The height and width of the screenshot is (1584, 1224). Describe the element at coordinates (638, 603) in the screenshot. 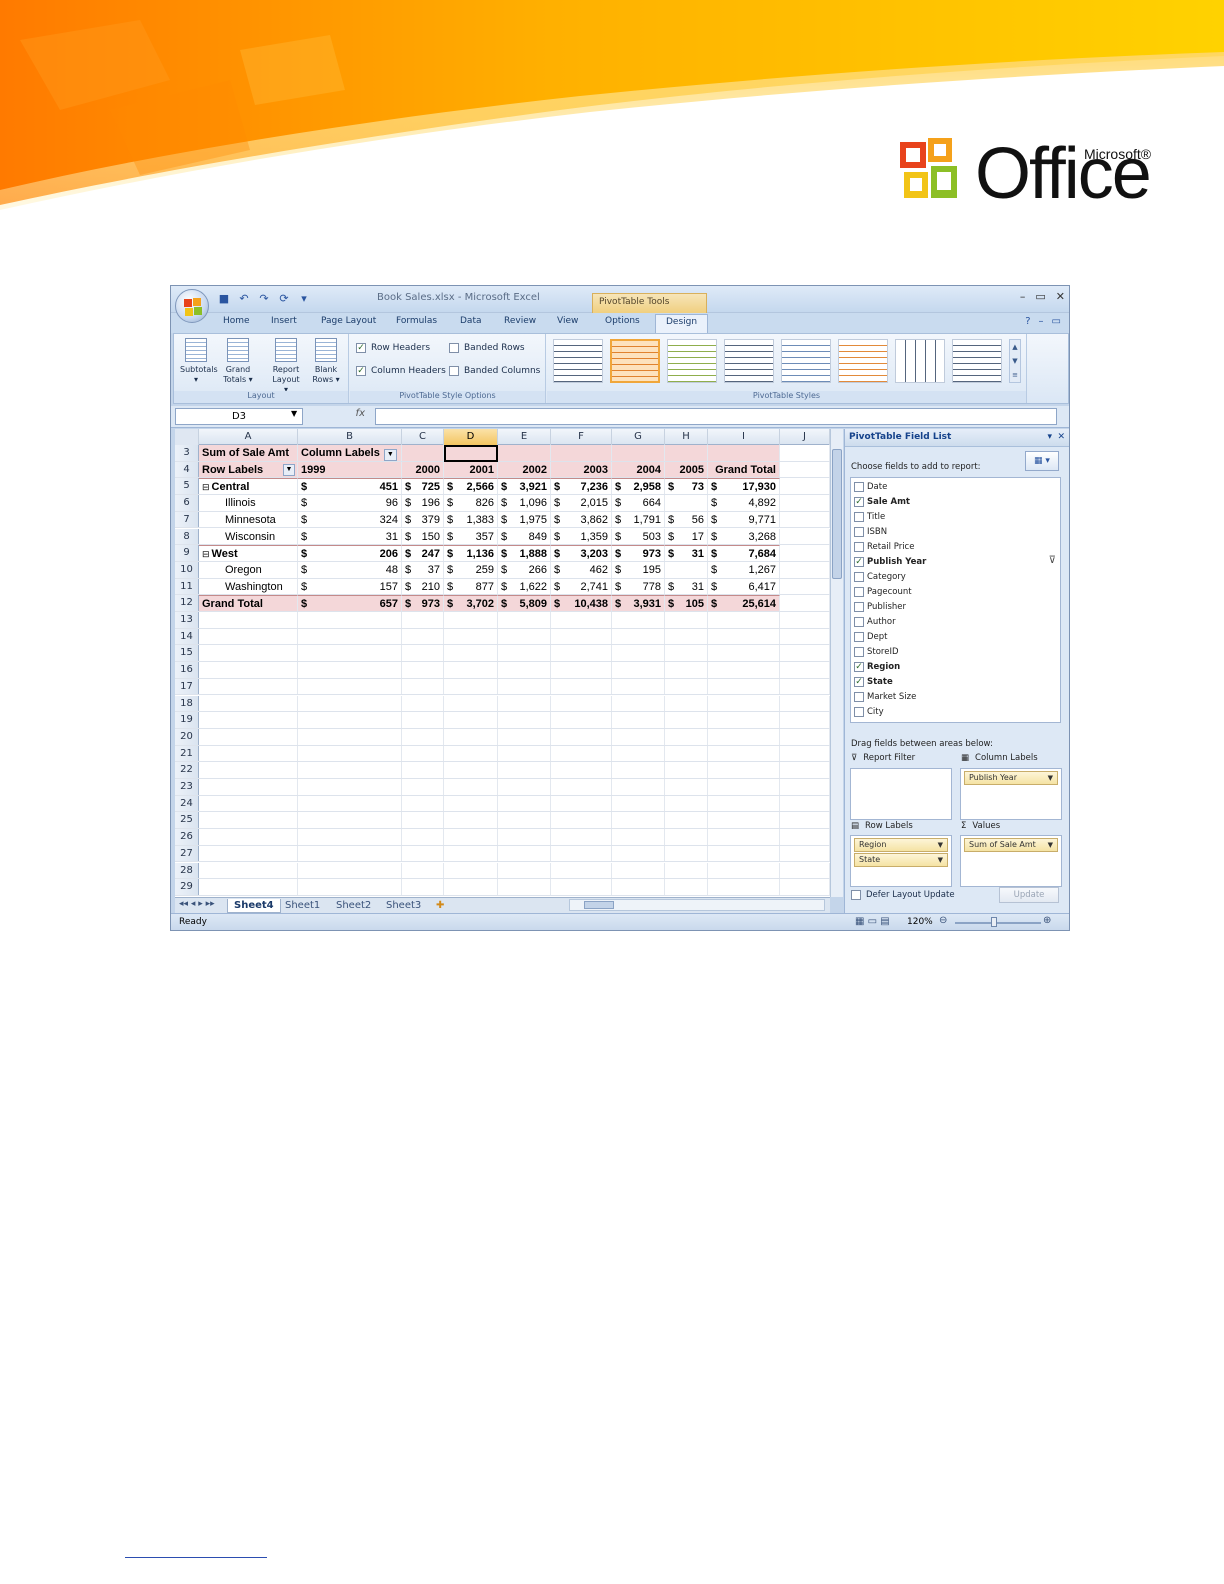

I see `cell: $3,931` at that location.